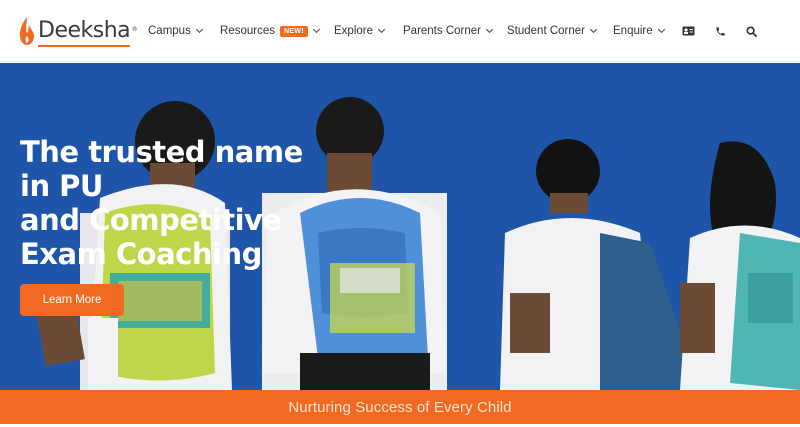 The image size is (800, 427). I want to click on tagline-text: Nurturing Success of Every Child, so click(400, 407).